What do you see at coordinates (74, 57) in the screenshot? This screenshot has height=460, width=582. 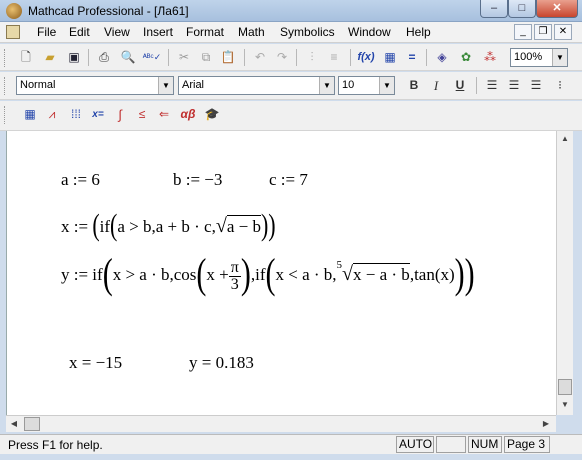 I see `save-icon: ▣` at bounding box center [74, 57].